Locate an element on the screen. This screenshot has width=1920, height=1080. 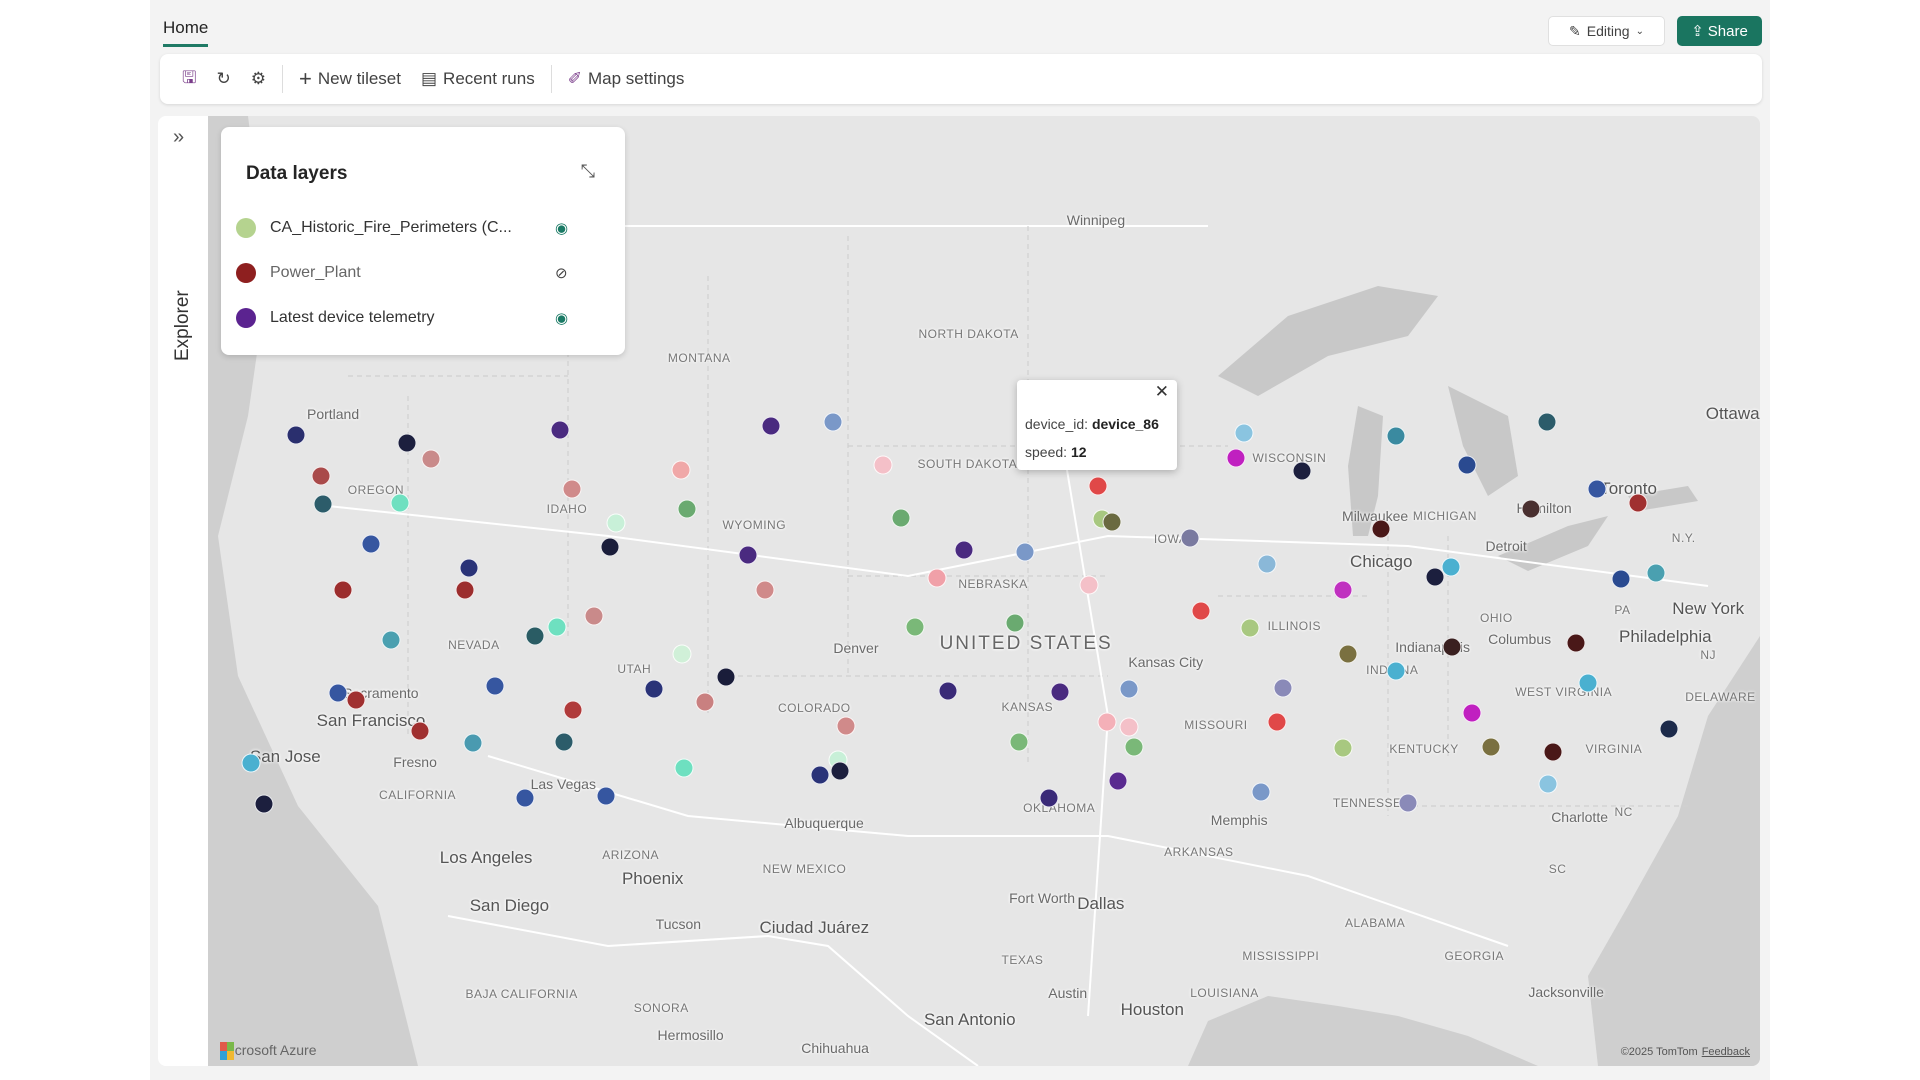
recent-runs-button: ▤ Recent runs is located at coordinates (478, 79).